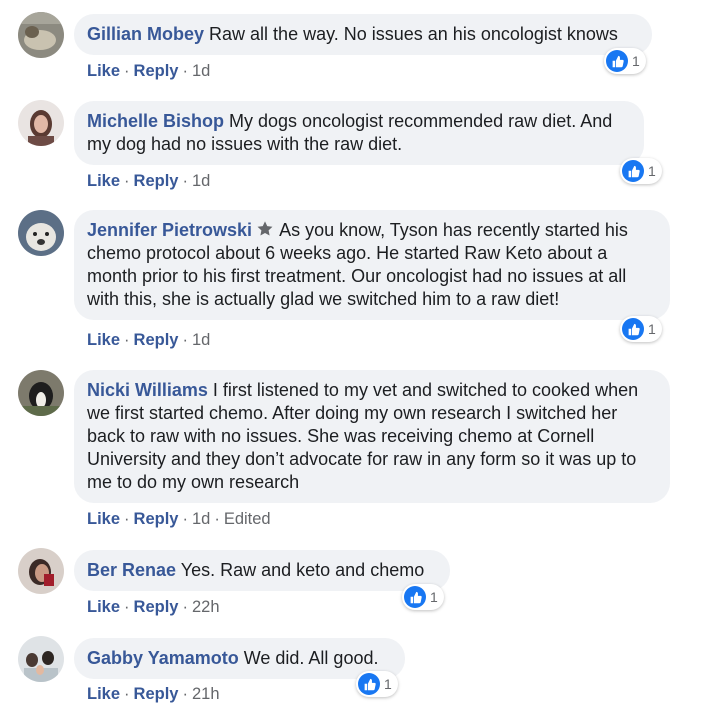 The image size is (720, 716). Describe the element at coordinates (265, 228) in the screenshot. I see `star-badge-icon` at that location.